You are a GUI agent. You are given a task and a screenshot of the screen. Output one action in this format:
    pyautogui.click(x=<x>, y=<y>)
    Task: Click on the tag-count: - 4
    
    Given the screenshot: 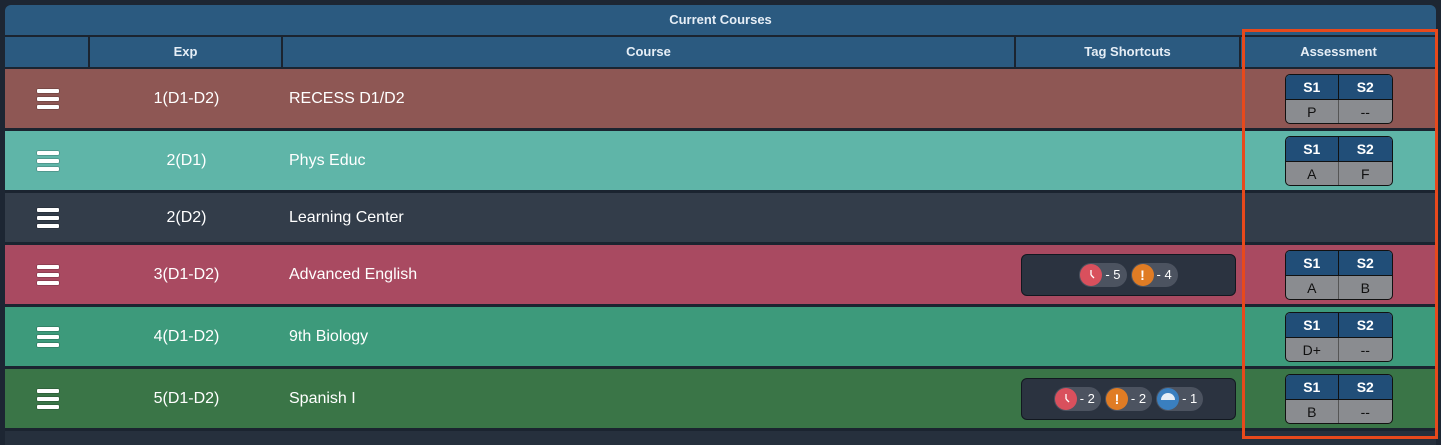 What is the action you would take?
    pyautogui.click(x=1164, y=274)
    